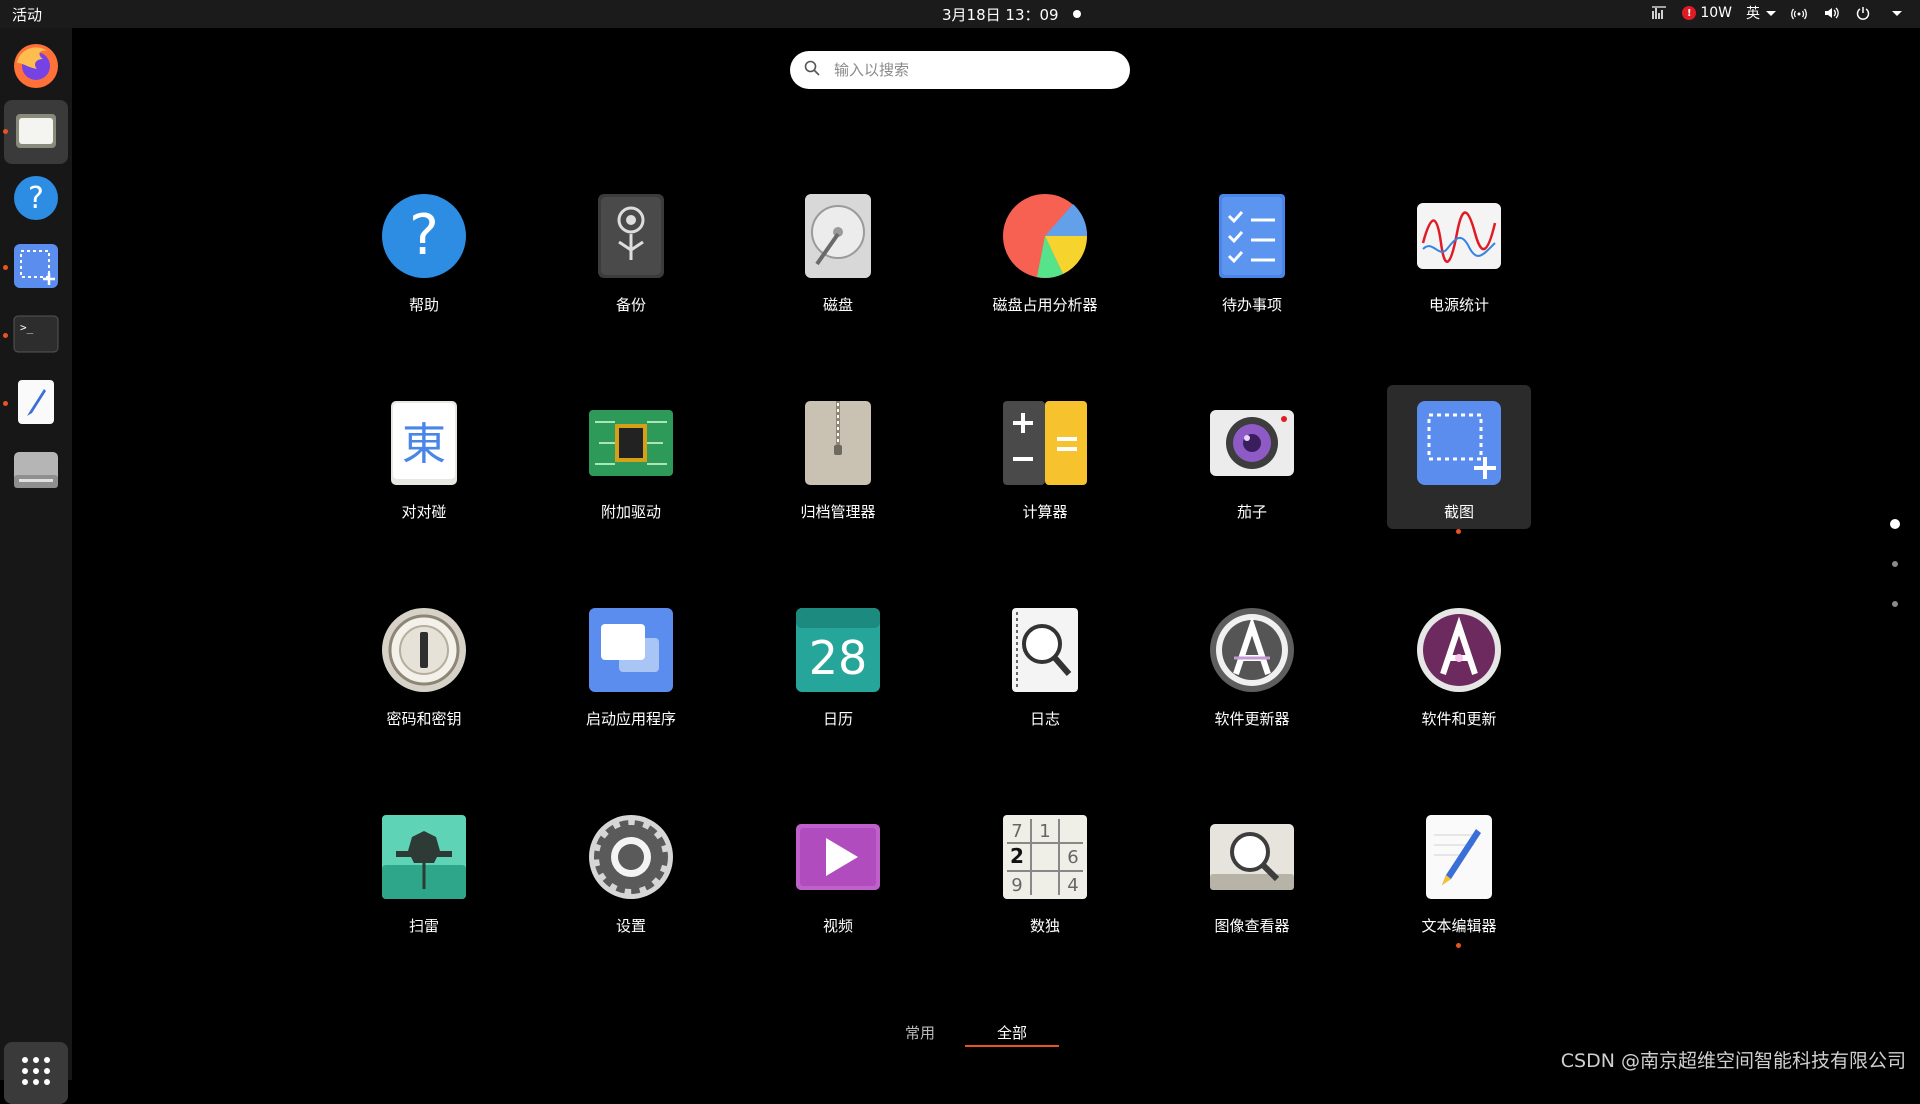  I want to click on software-updater-icon, so click(1252, 650).